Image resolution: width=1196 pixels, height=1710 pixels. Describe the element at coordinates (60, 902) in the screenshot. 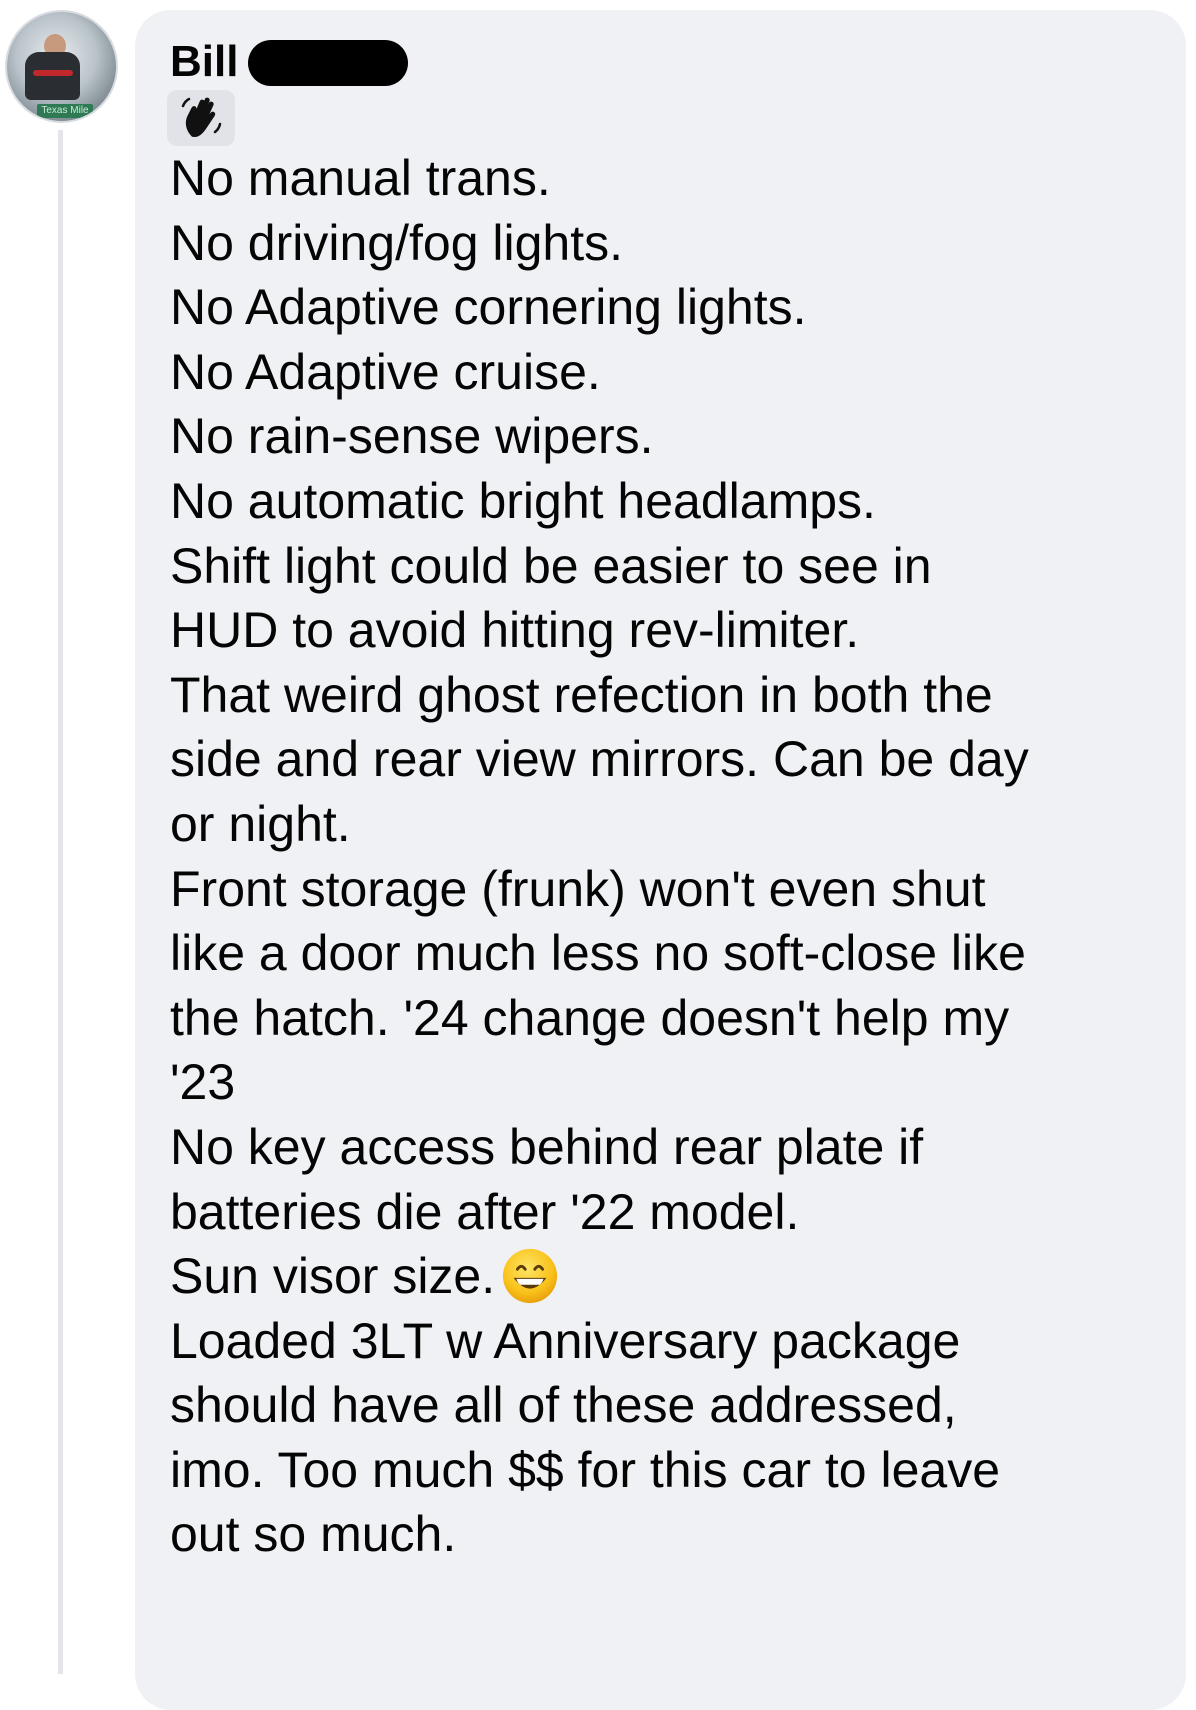

I see `thread-line` at that location.